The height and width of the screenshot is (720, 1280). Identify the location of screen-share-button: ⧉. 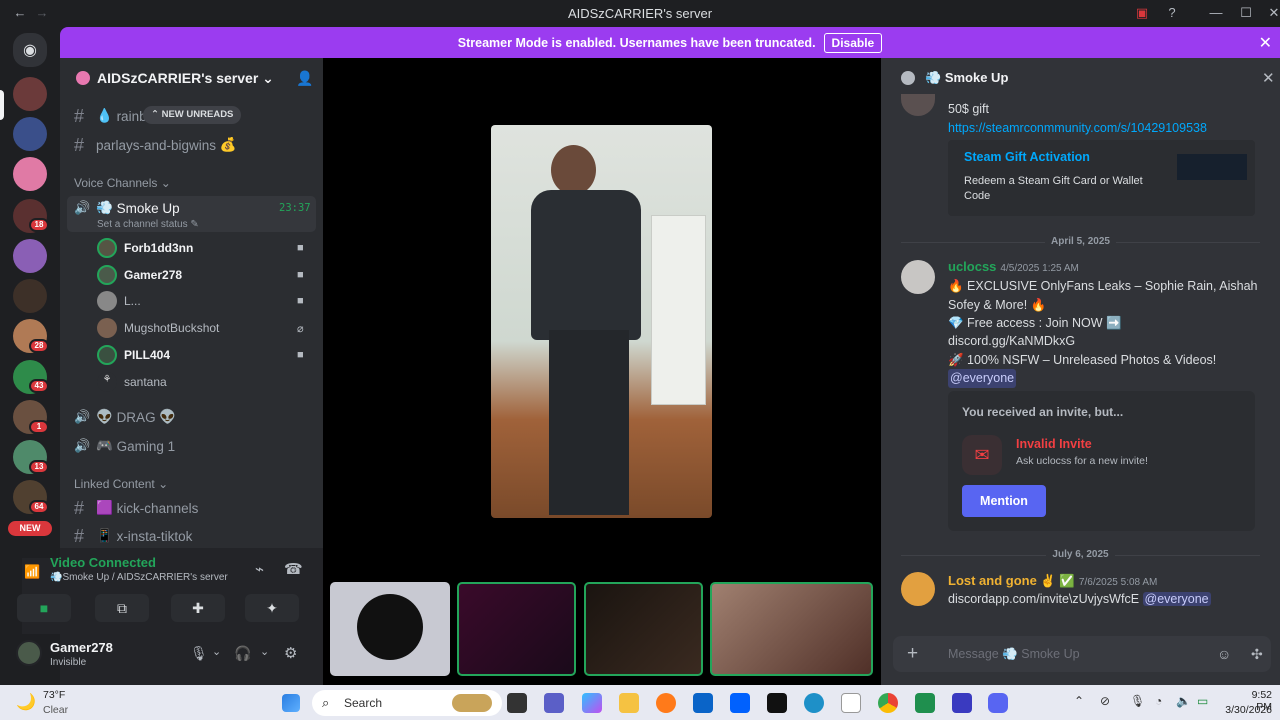
(122, 608).